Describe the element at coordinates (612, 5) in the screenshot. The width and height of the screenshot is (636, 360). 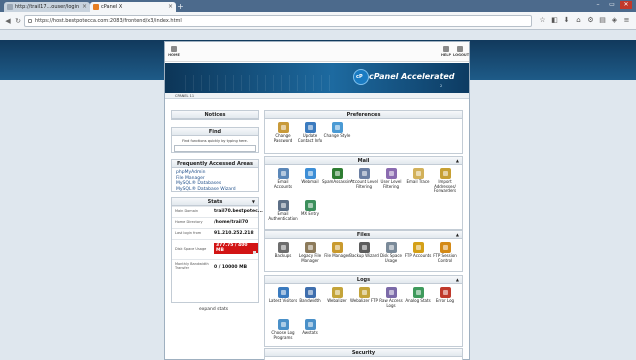
I see `maximize-button: ▭` at that location.